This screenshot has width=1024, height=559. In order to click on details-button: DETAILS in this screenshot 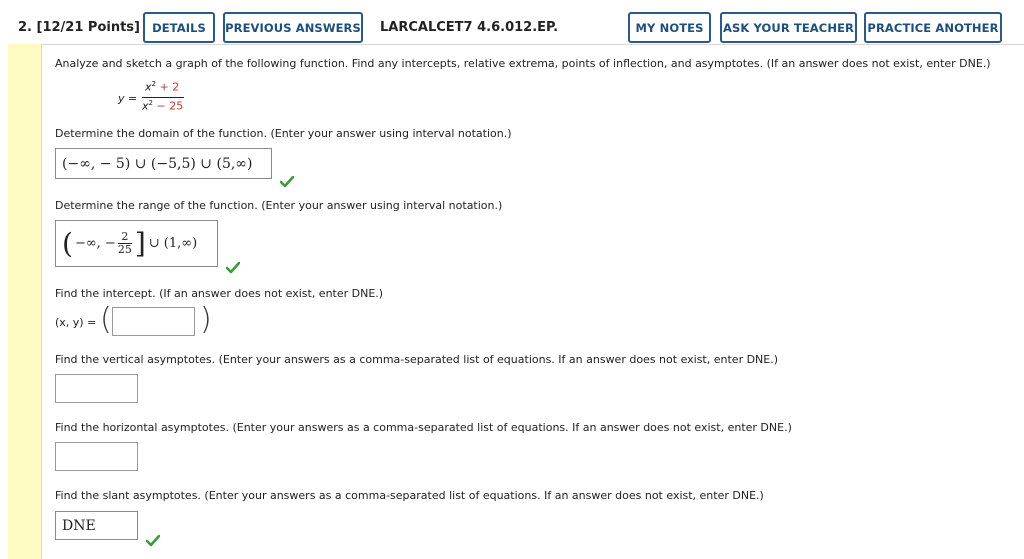, I will do `click(179, 27)`.